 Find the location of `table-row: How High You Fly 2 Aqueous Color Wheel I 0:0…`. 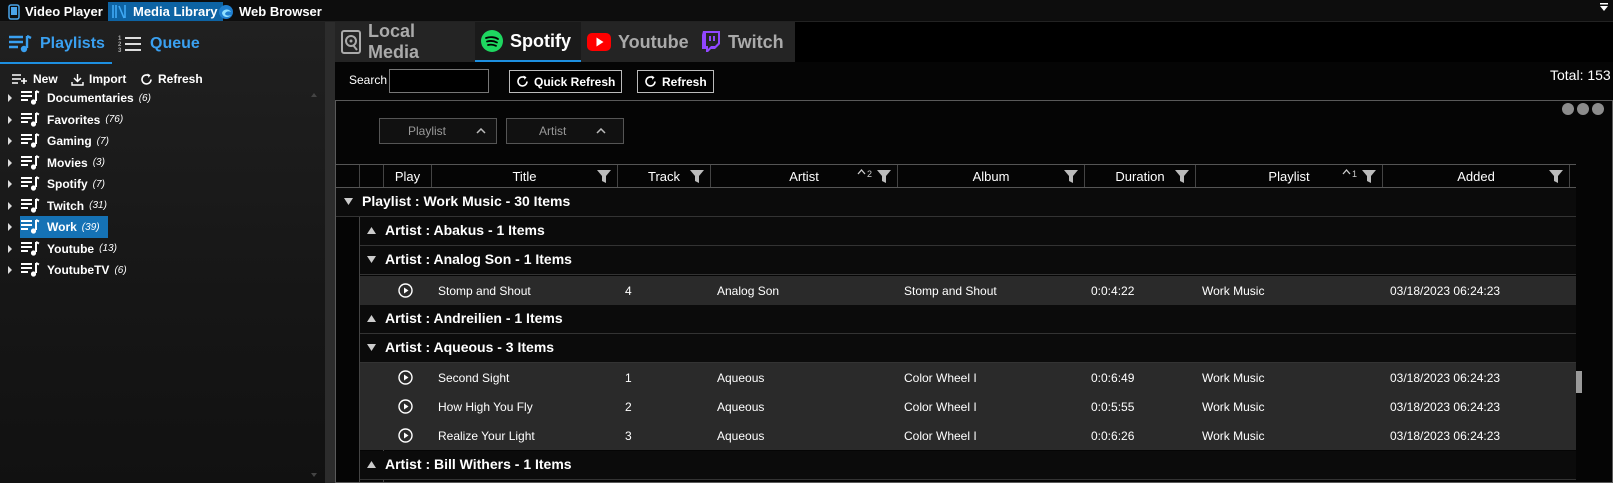

table-row: How High You Fly 2 Aqueous Color Wheel I 0:0… is located at coordinates (968, 406).